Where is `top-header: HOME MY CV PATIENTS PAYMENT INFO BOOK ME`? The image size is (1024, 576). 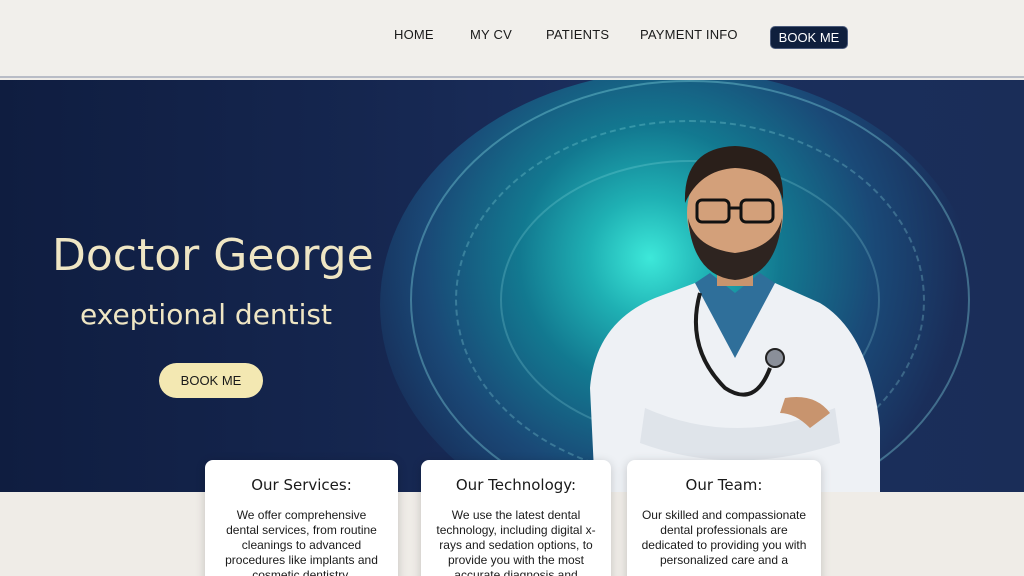
top-header: HOME MY CV PATIENTS PAYMENT INFO BOOK ME is located at coordinates (512, 39).